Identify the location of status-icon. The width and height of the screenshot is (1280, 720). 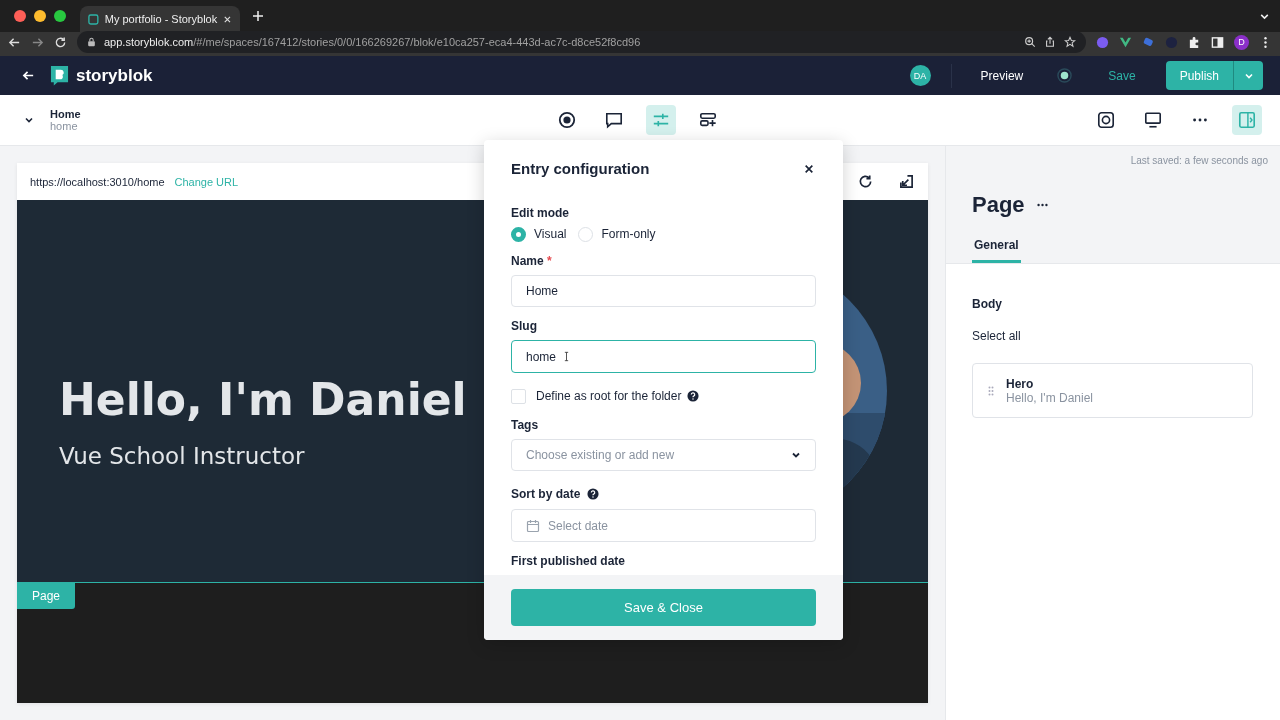
(1065, 75).